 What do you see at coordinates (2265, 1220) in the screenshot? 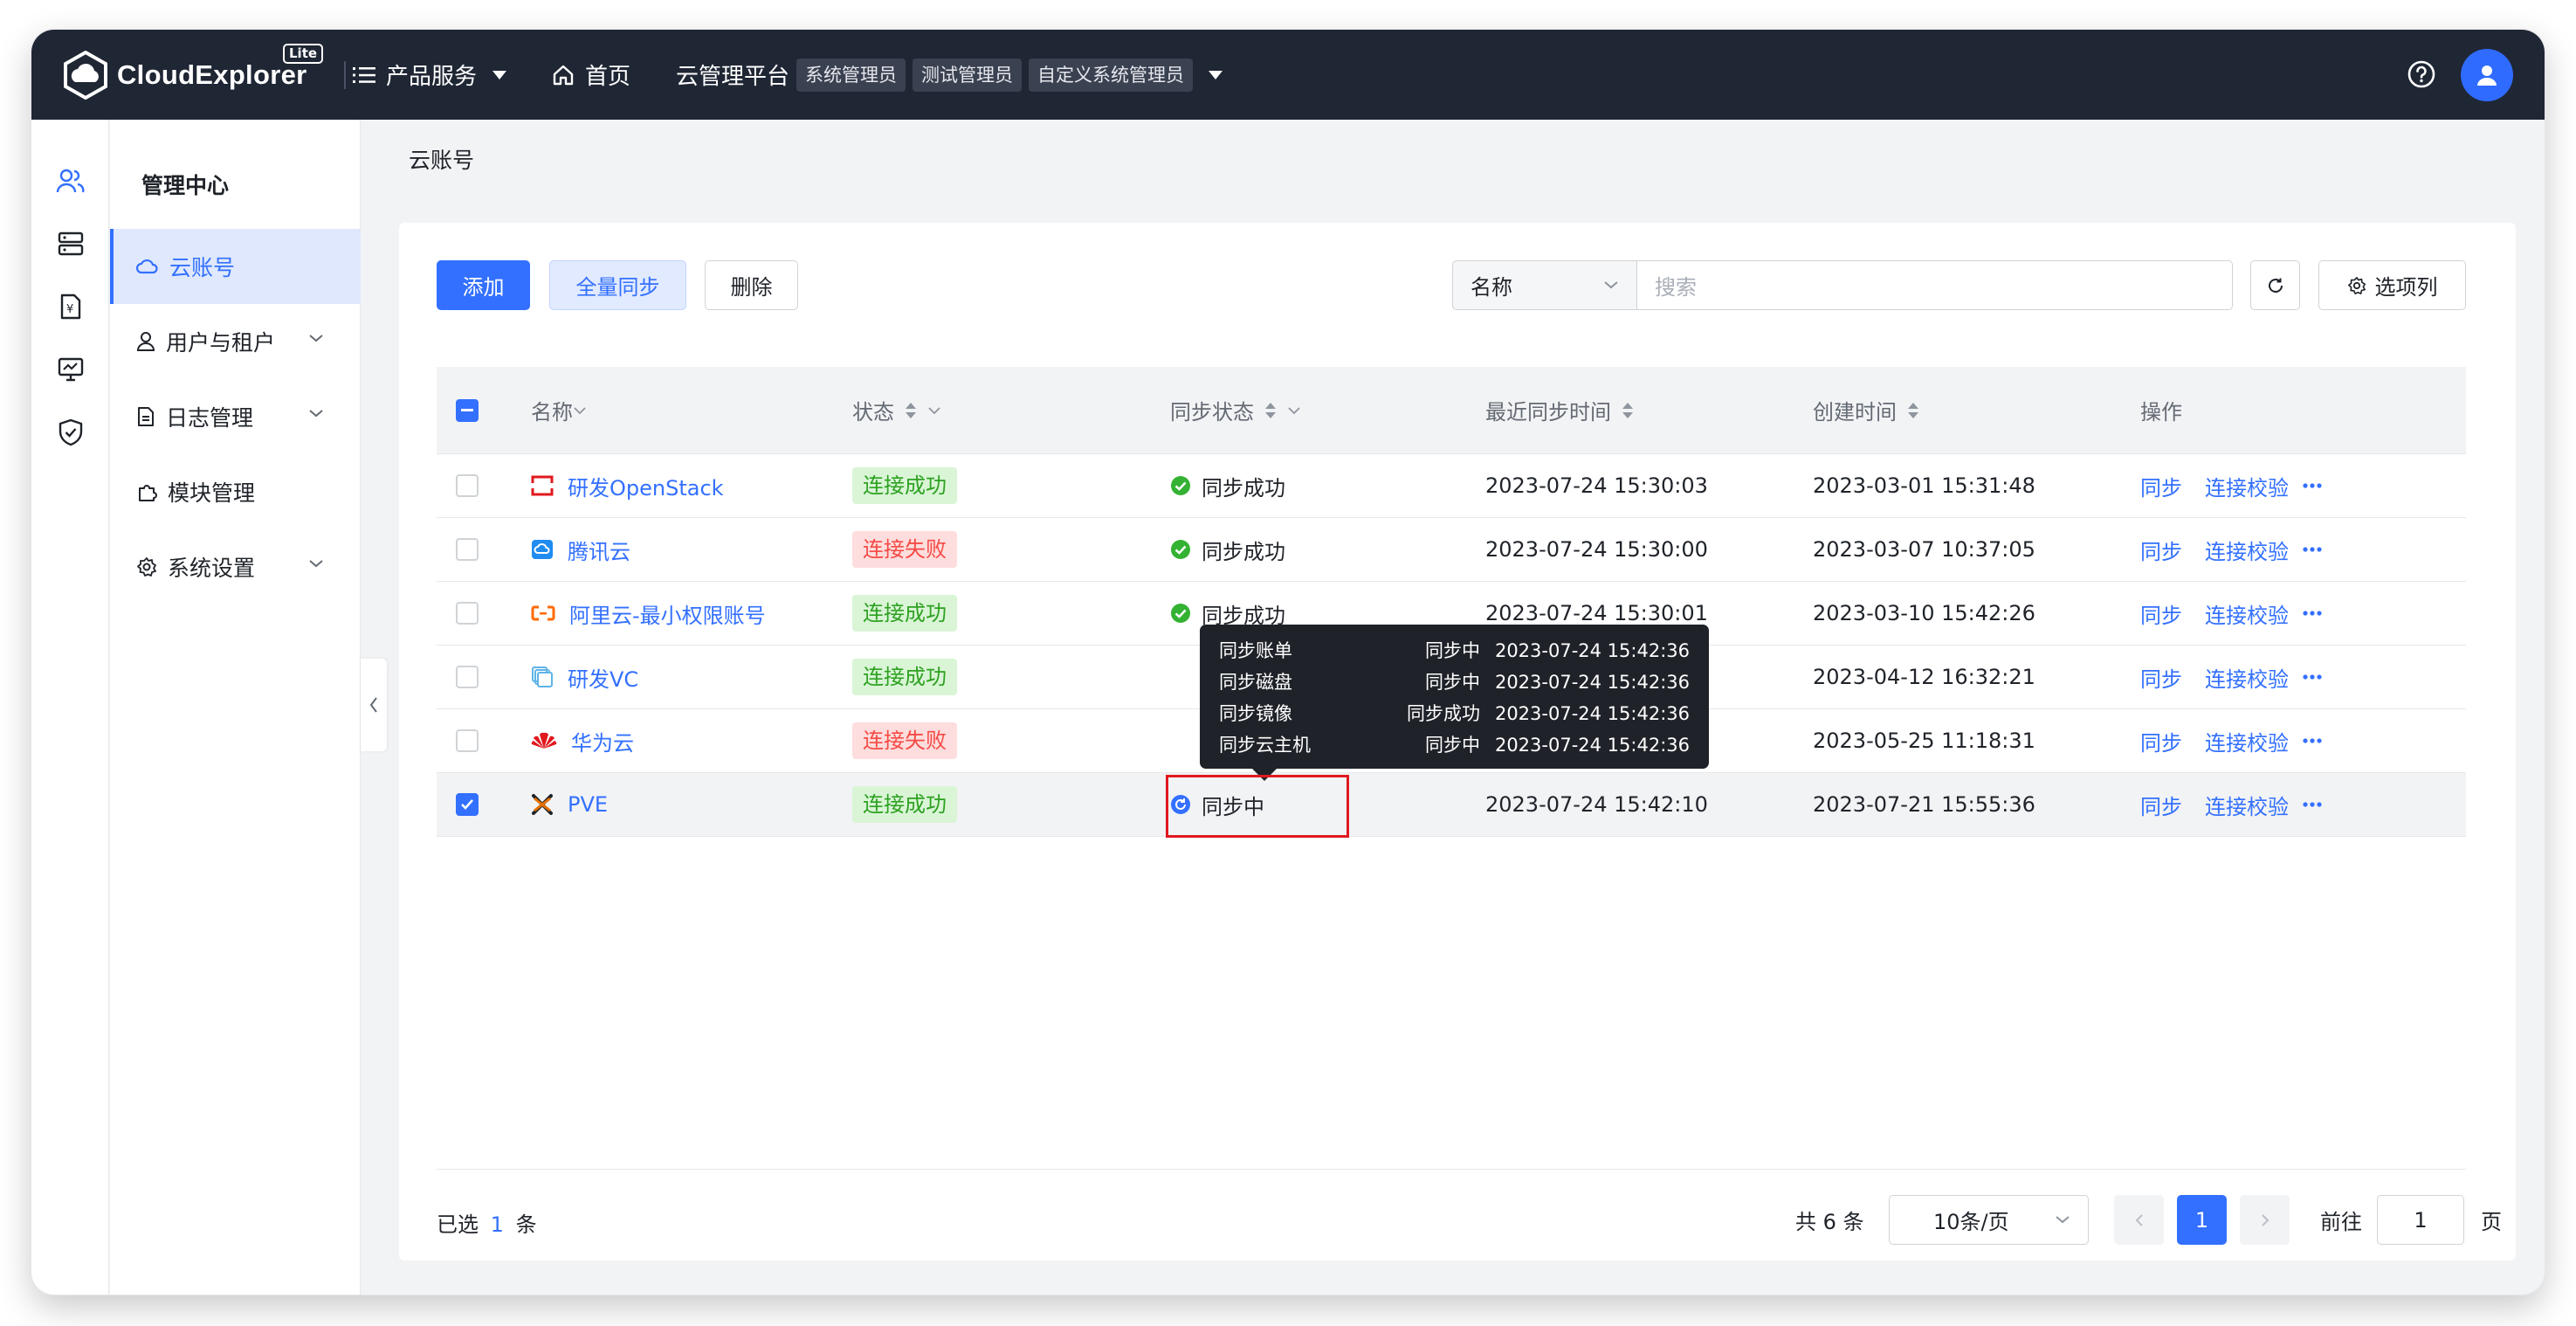
I see `next-page-button` at bounding box center [2265, 1220].